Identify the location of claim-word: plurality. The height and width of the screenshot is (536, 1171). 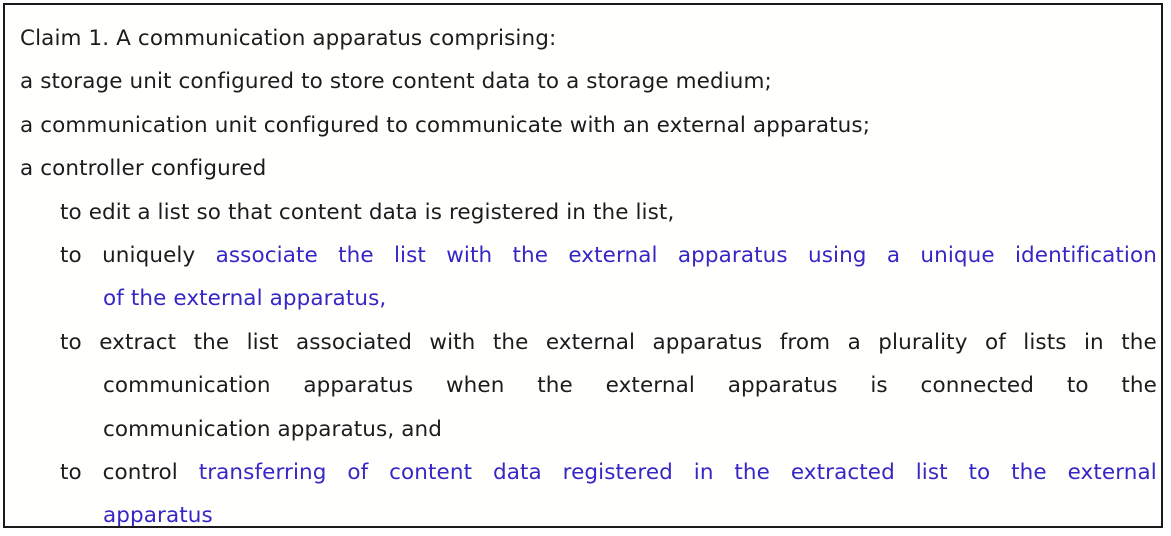
(923, 342).